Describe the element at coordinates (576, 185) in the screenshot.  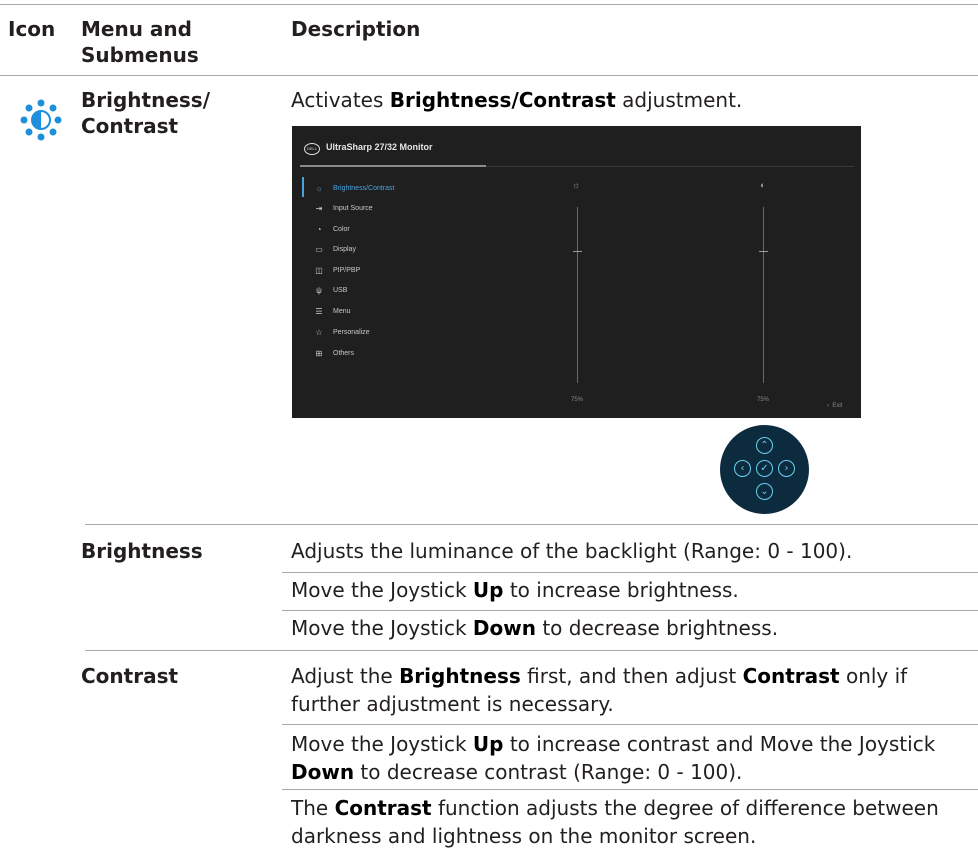
I see `brightness-slider-icon: ☼` at that location.